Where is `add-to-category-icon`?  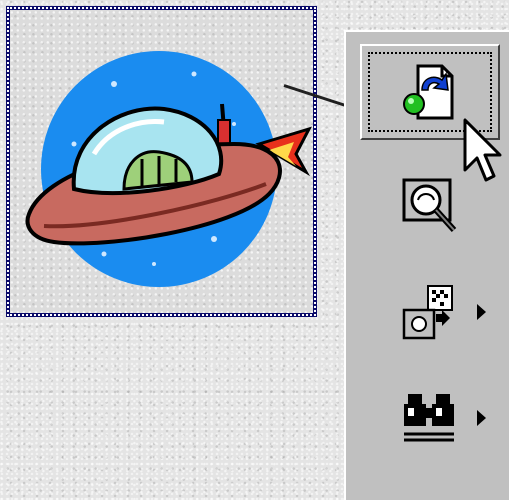 add-to-category-icon is located at coordinates (427, 312).